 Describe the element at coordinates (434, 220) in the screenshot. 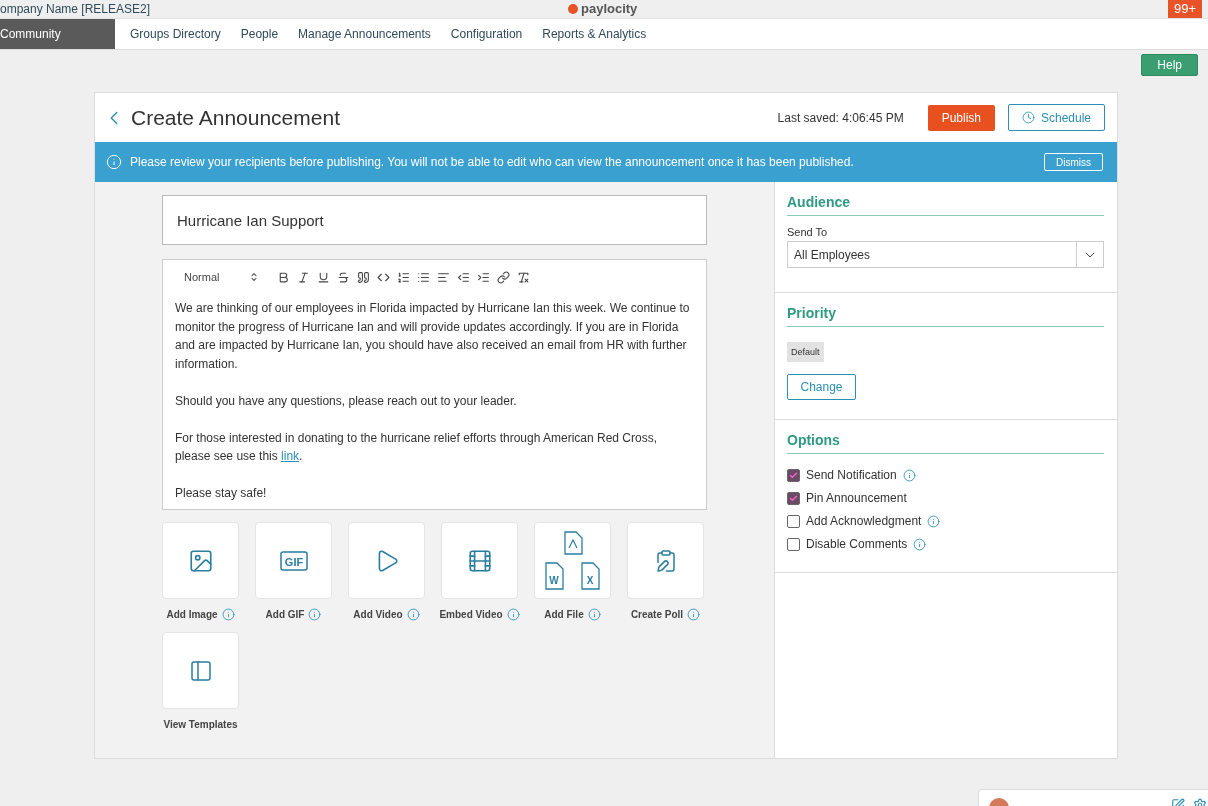

I see `title-field: Hurricane Ian Support` at that location.